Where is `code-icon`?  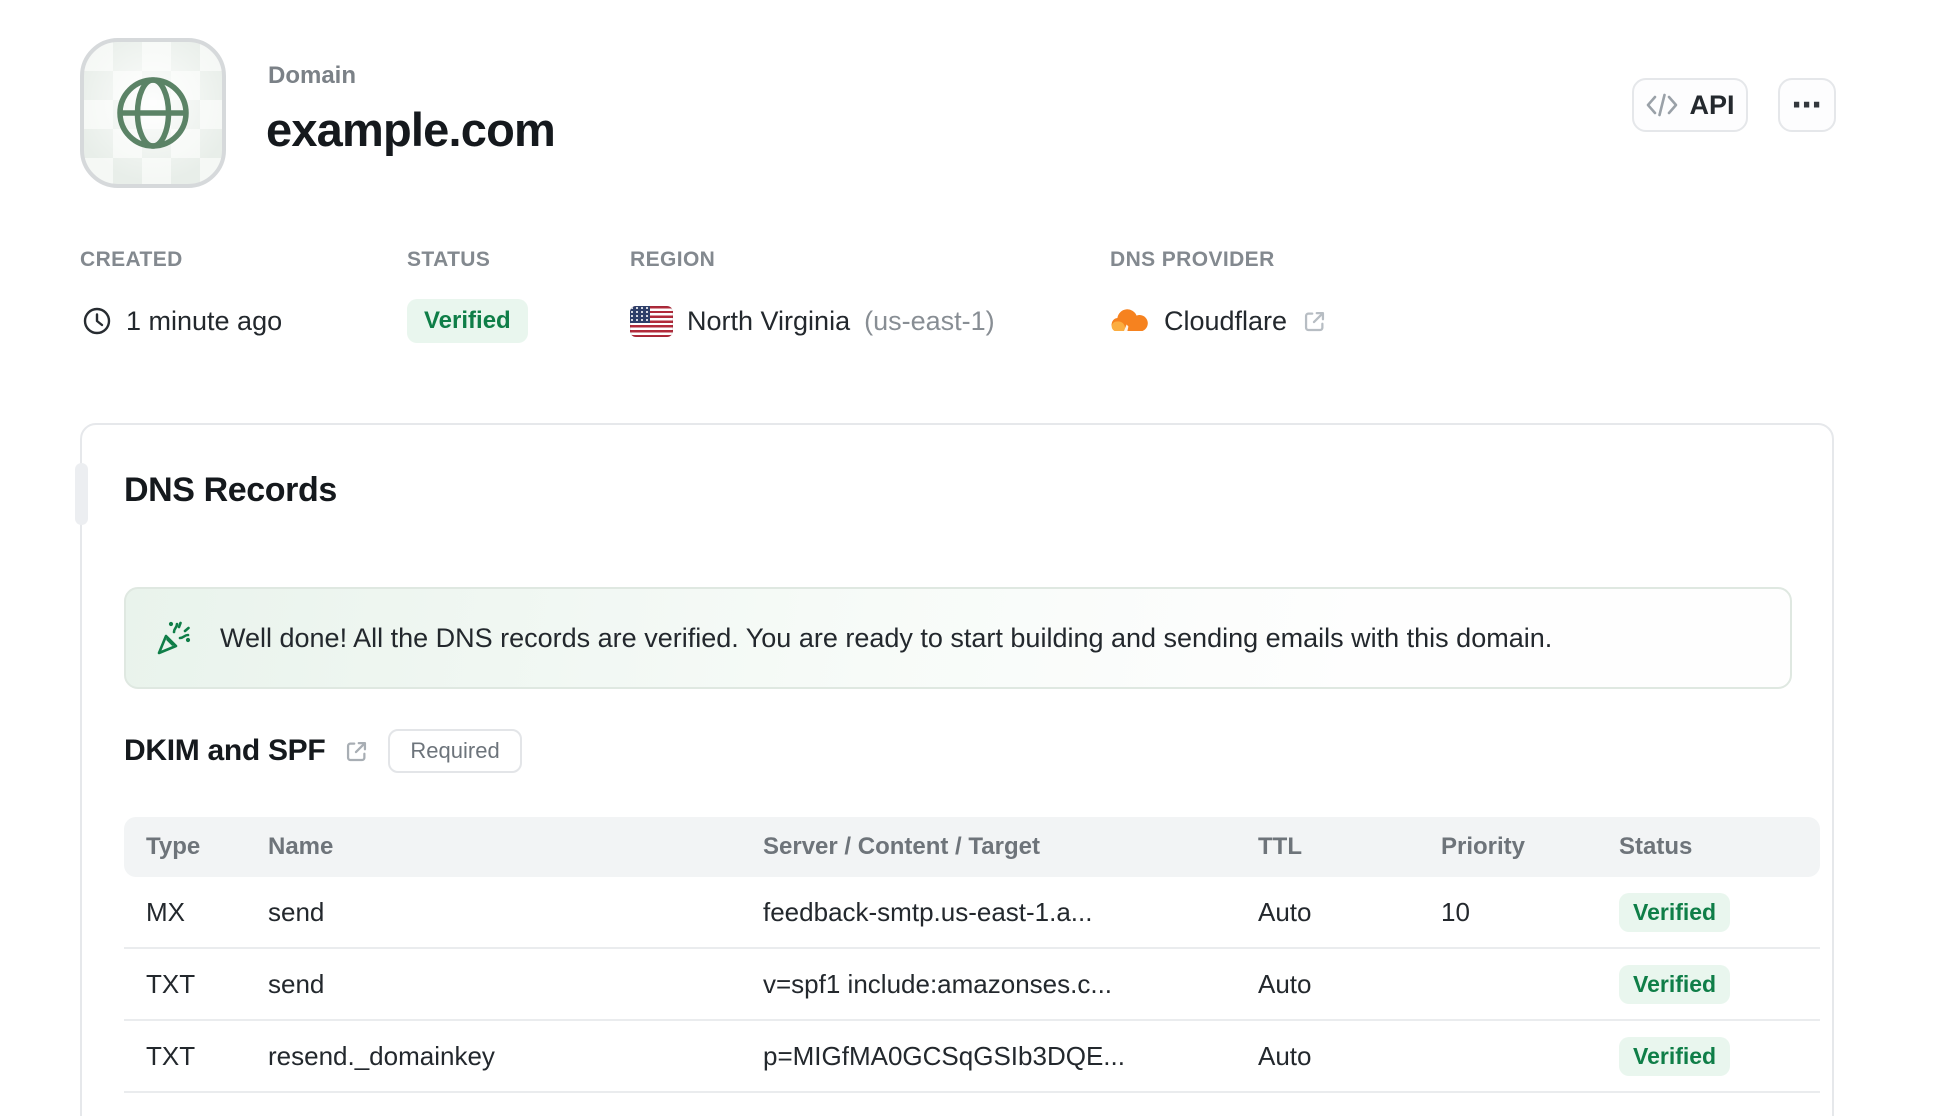 code-icon is located at coordinates (1662, 105).